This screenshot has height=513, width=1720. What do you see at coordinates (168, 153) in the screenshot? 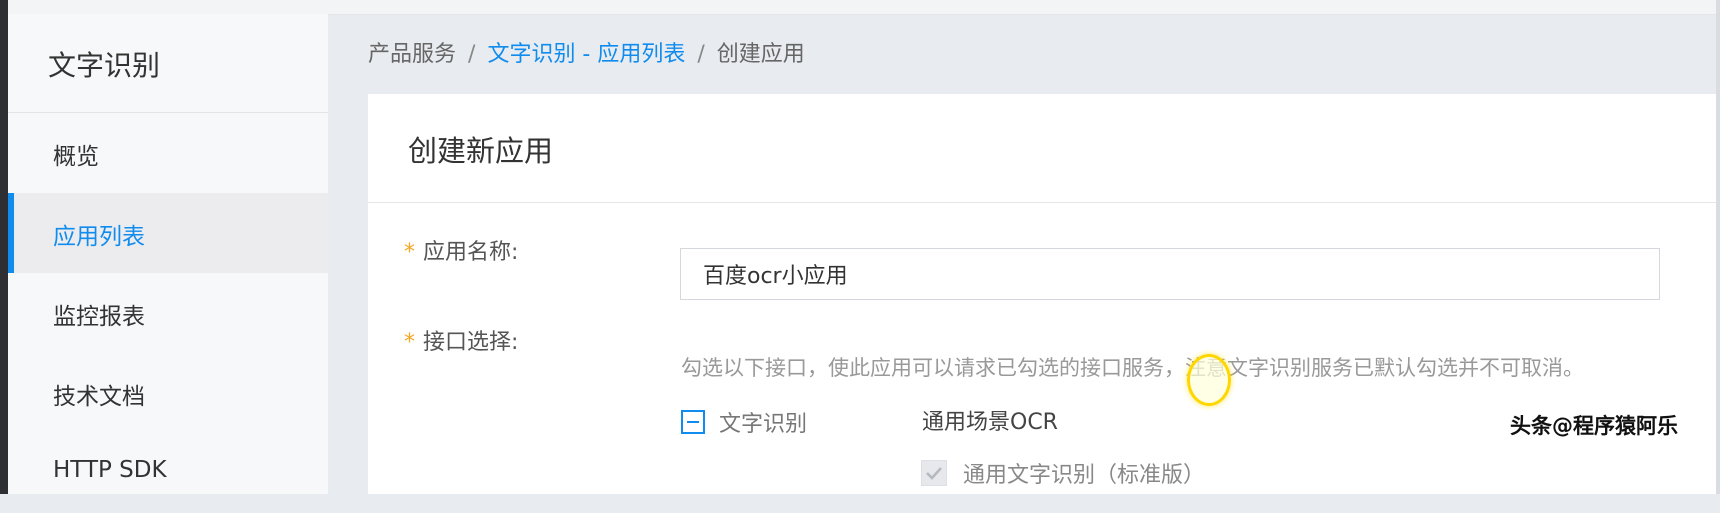
I see `sidebar-item-overview: 概览` at bounding box center [168, 153].